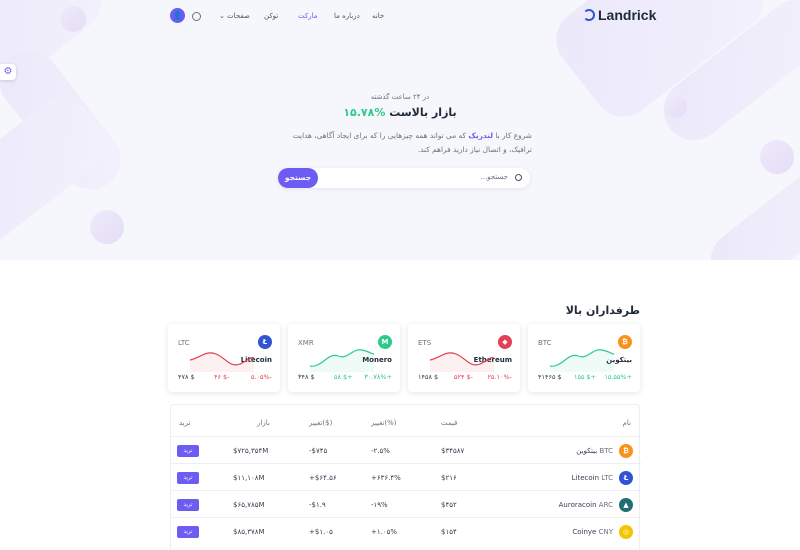 The width and height of the screenshot is (800, 550). Describe the element at coordinates (550, 377) in the screenshot. I see `card-price: ۴۱۴۶۵ $` at that location.